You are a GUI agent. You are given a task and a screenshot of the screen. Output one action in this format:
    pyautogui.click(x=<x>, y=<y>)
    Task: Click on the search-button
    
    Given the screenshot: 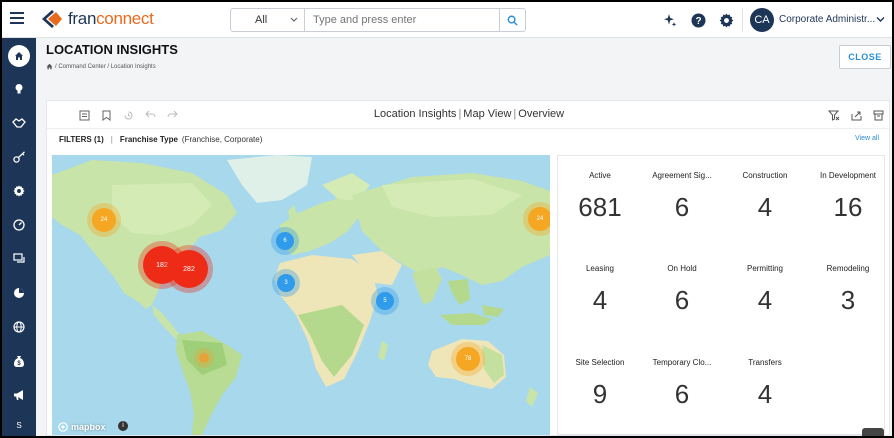 What is the action you would take?
    pyautogui.click(x=512, y=20)
    